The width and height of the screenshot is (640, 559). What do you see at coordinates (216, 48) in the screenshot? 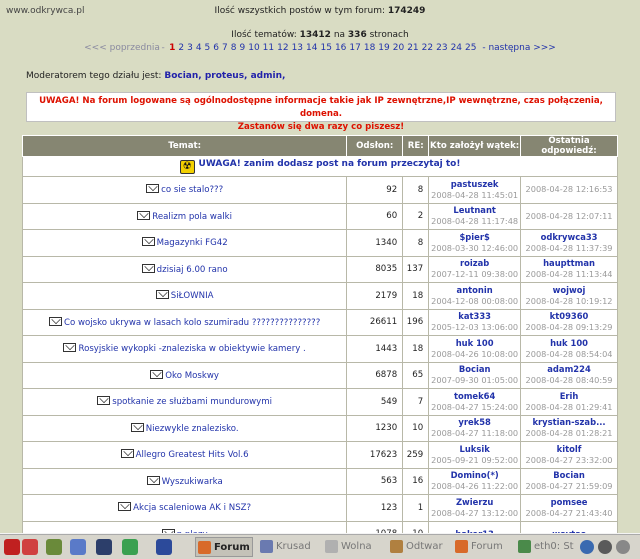
I see `page-link: 6` at bounding box center [216, 48].